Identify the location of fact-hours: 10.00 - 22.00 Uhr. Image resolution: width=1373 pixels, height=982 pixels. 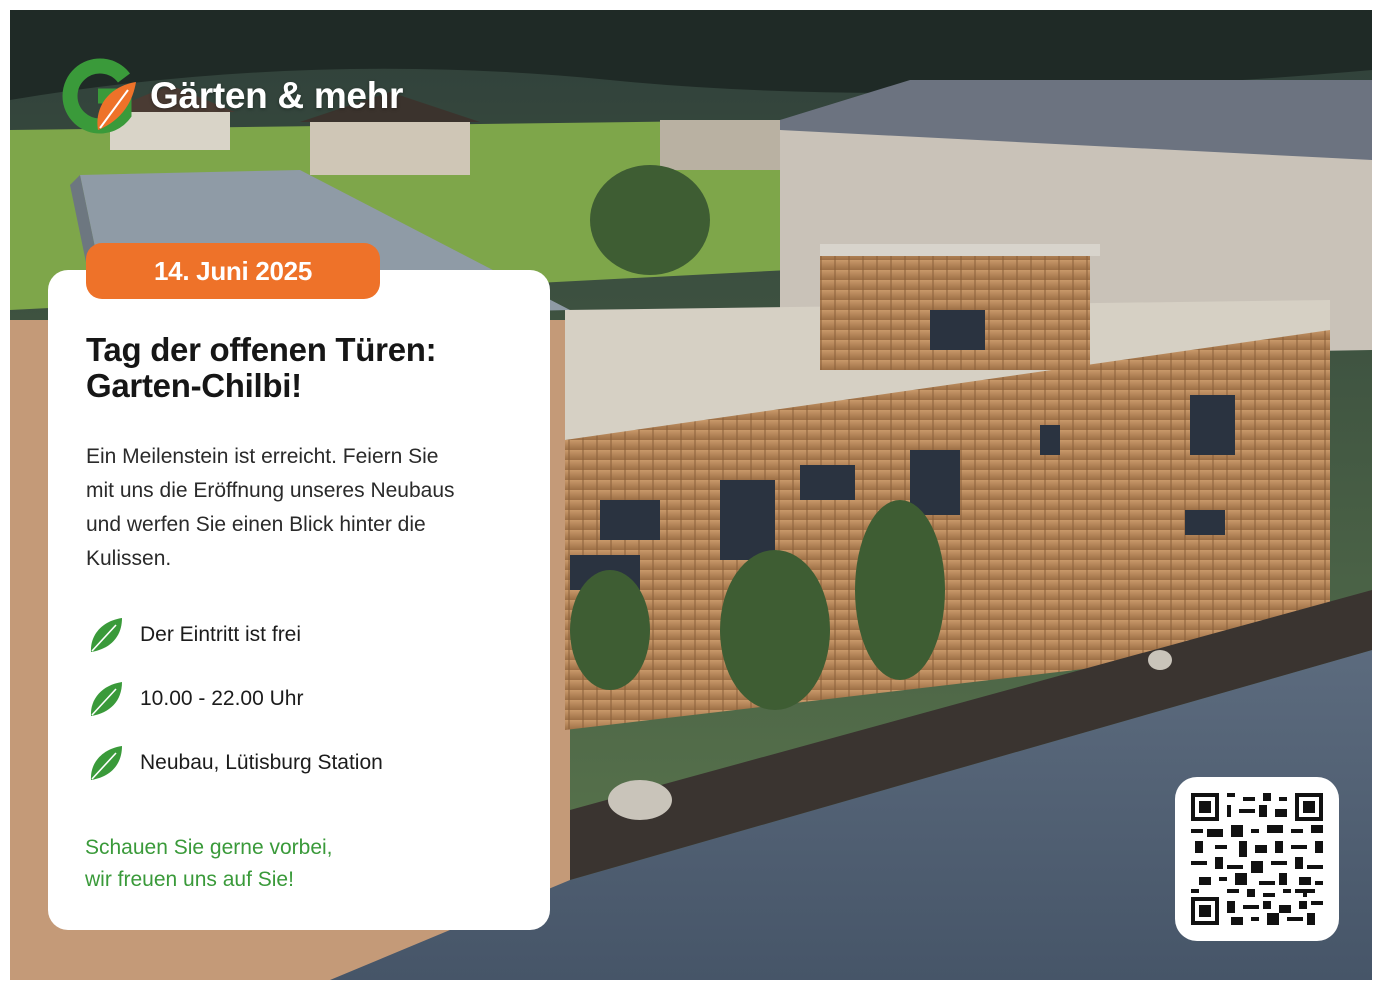
(306, 699).